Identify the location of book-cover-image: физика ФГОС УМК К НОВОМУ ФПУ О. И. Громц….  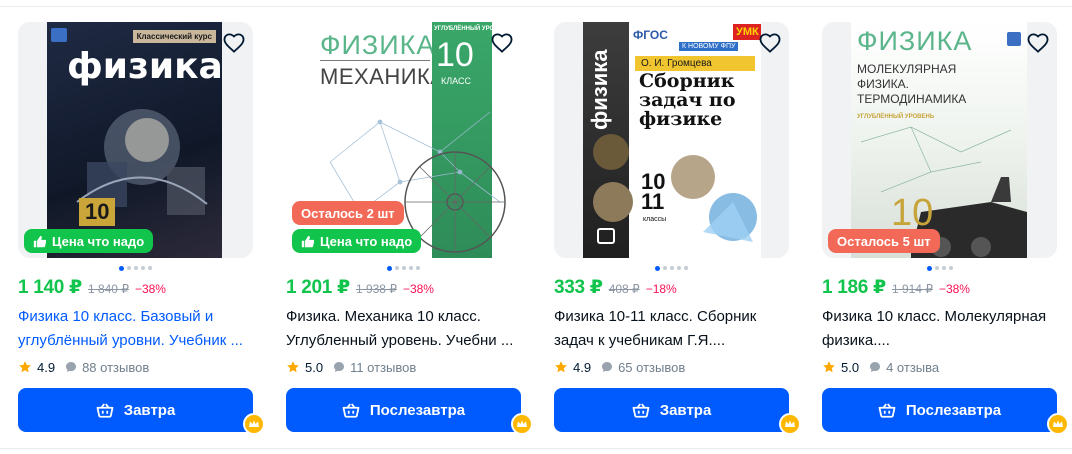
(672, 140).